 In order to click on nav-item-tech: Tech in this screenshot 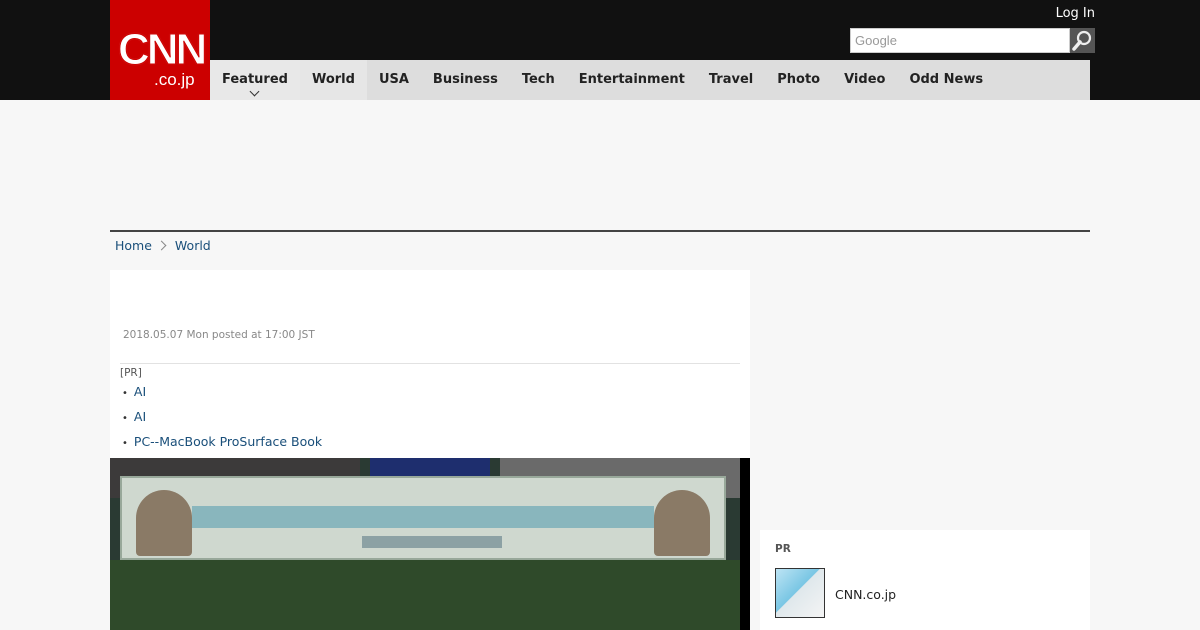, I will do `click(538, 80)`.